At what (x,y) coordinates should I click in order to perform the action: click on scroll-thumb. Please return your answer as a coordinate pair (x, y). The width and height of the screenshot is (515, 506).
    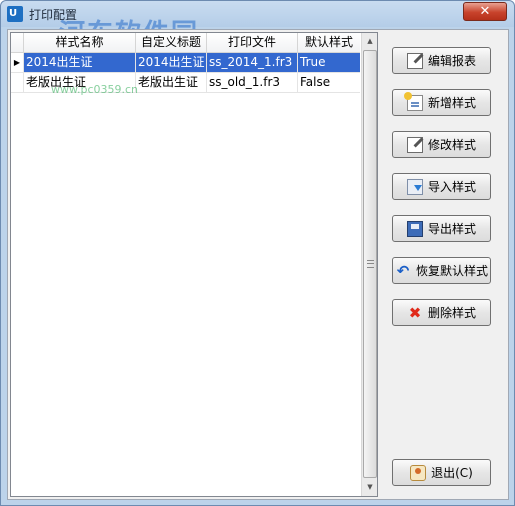
    Looking at the image, I should click on (370, 264).